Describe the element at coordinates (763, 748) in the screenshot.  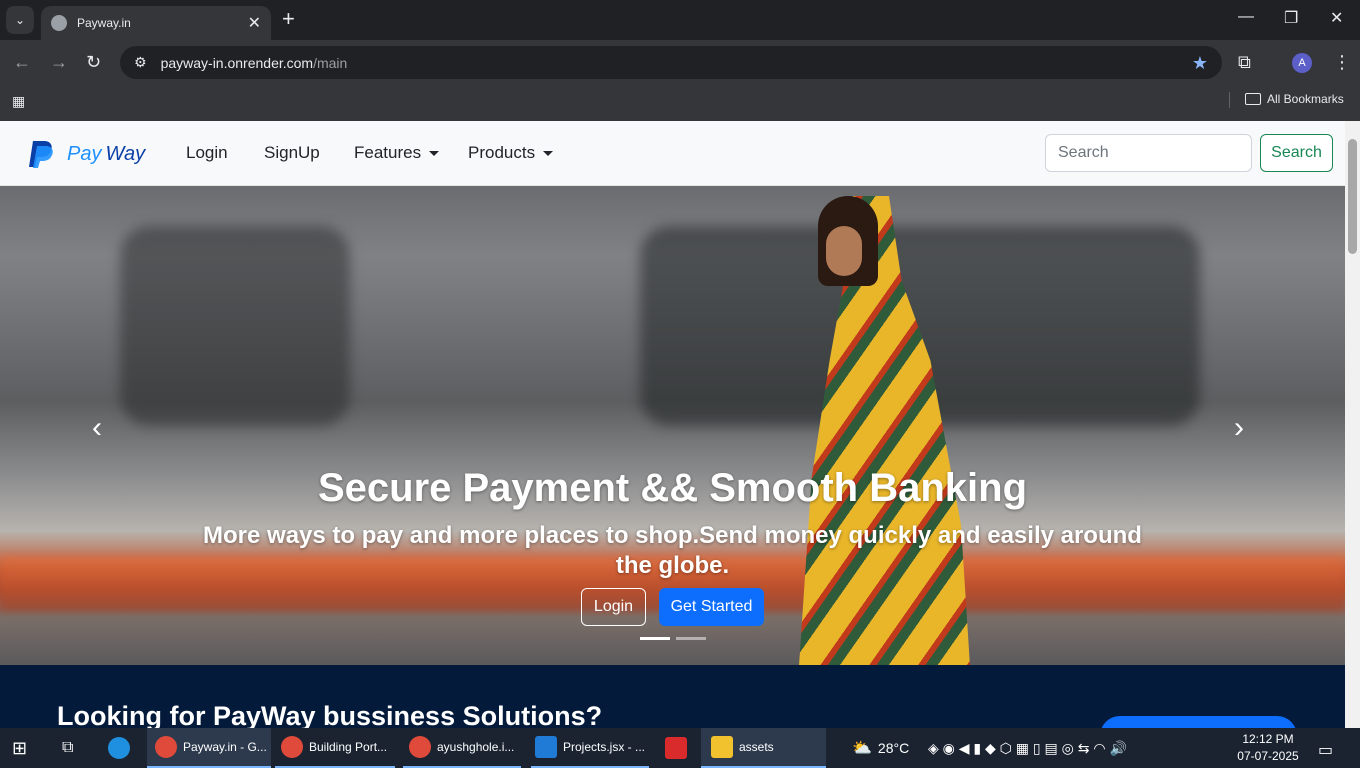
I see `taskbar-explorer-assets: assets` at that location.